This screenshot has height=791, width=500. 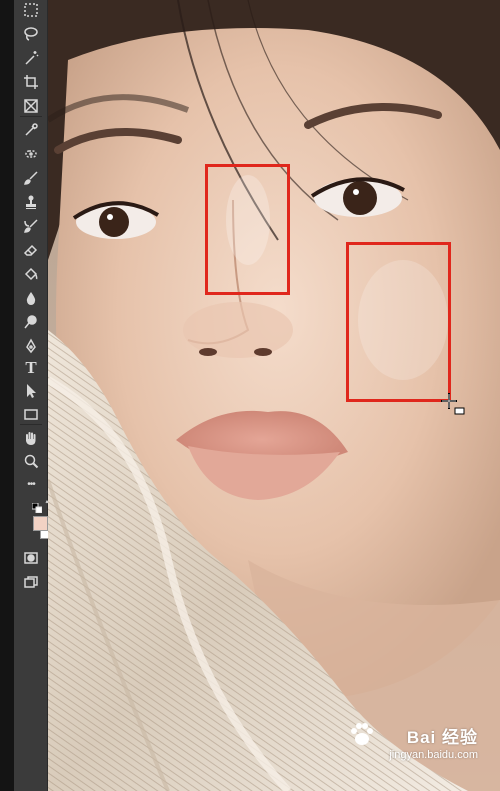 I want to click on selection-rectangle-cheek, so click(x=398, y=322).